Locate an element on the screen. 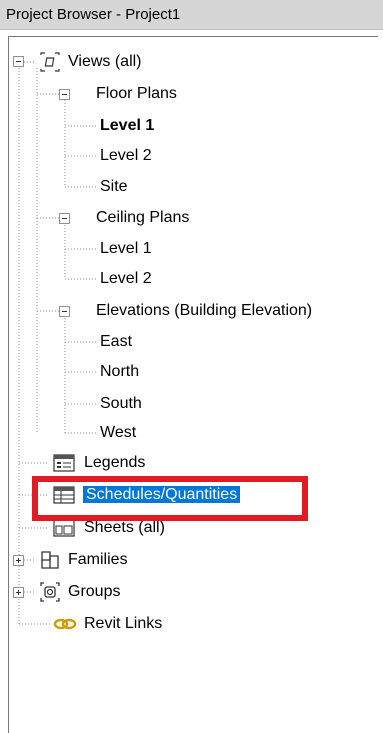 This screenshot has height=733, width=383. tree-node-floor-plans: Floor Plans is located at coordinates (136, 94).